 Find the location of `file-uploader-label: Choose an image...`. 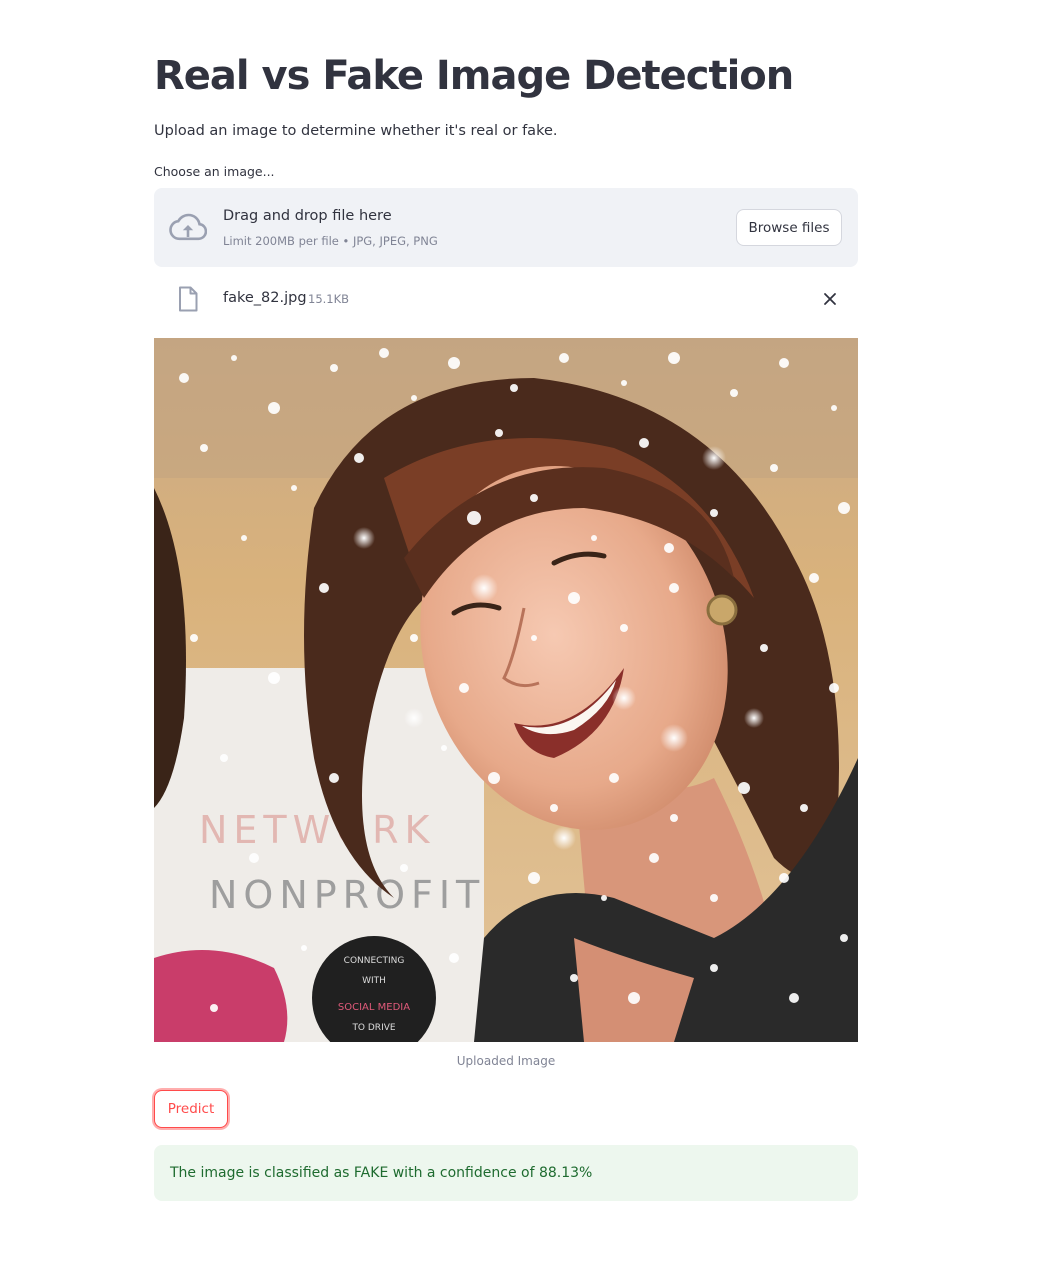

file-uploader-label: Choose an image... is located at coordinates (214, 171).